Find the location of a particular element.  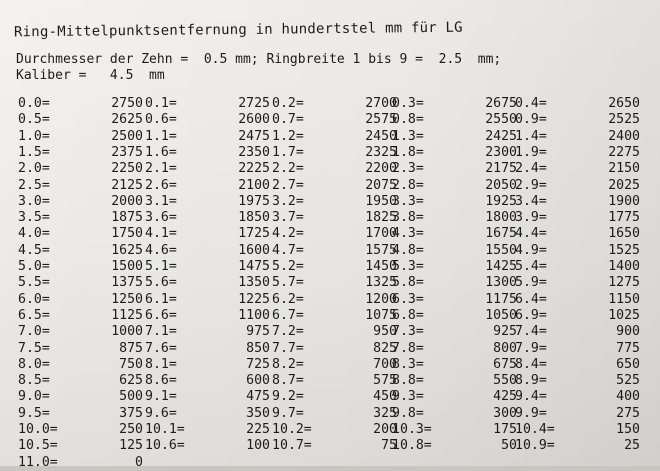

table-row: 7.5= 875 is located at coordinates (80, 349).